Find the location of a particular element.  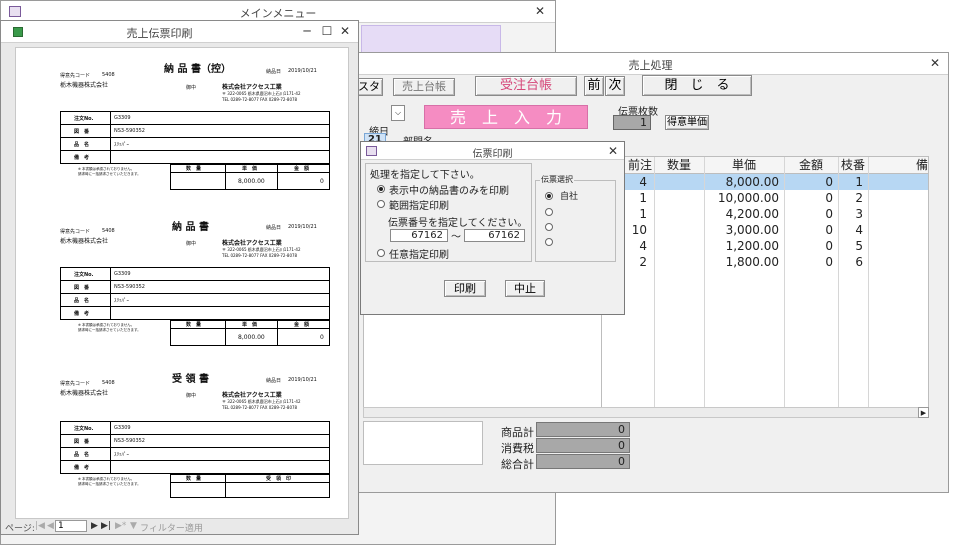

slip-select-label: 伝票選択 is located at coordinates (557, 179).